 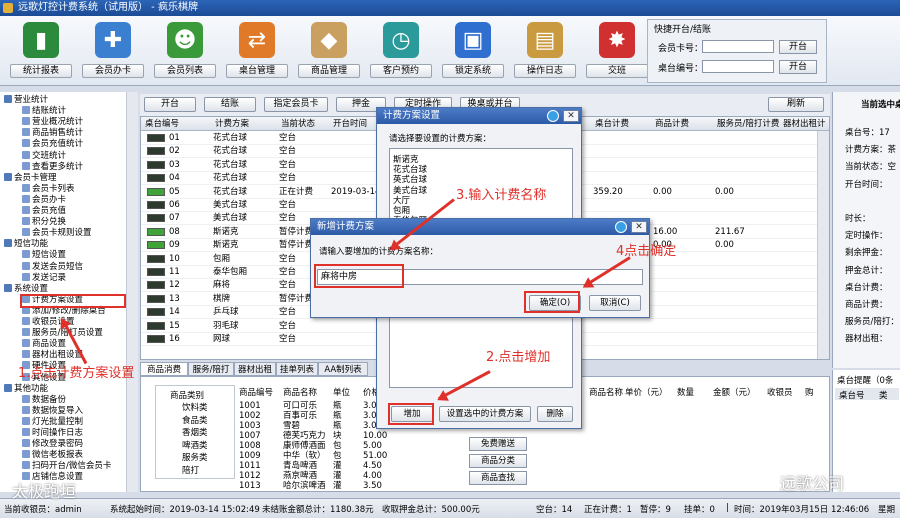 What do you see at coordinates (823, 245) in the screenshot?
I see `table-scrollbar` at bounding box center [823, 245].